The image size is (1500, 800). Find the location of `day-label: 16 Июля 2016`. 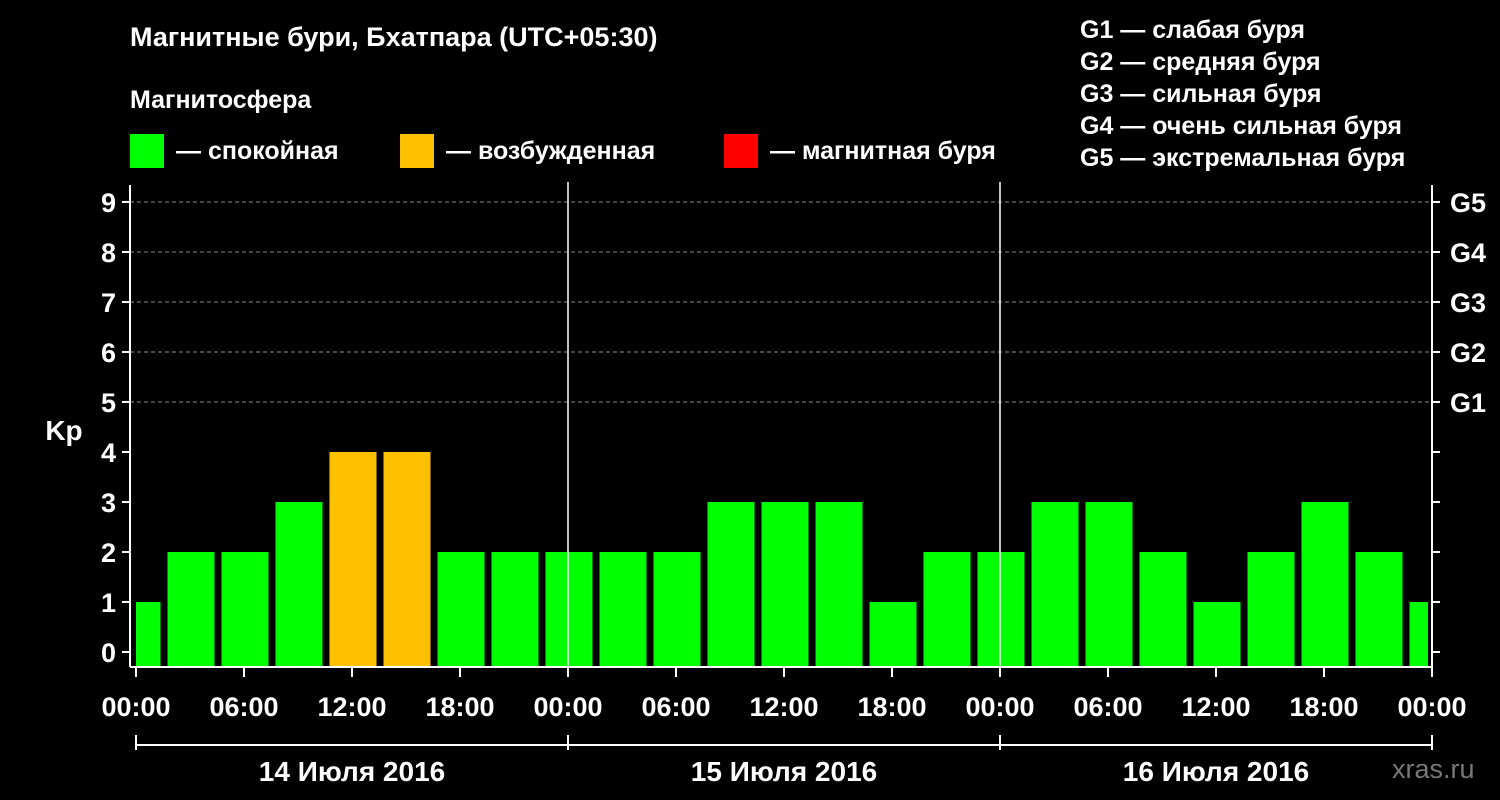

day-label: 16 Июля 2016 is located at coordinates (1216, 771).